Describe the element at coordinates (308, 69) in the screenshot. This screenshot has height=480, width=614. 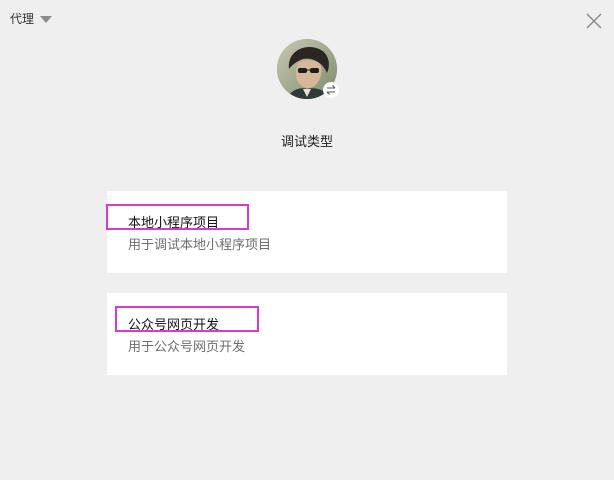
I see `account-avatar` at that location.